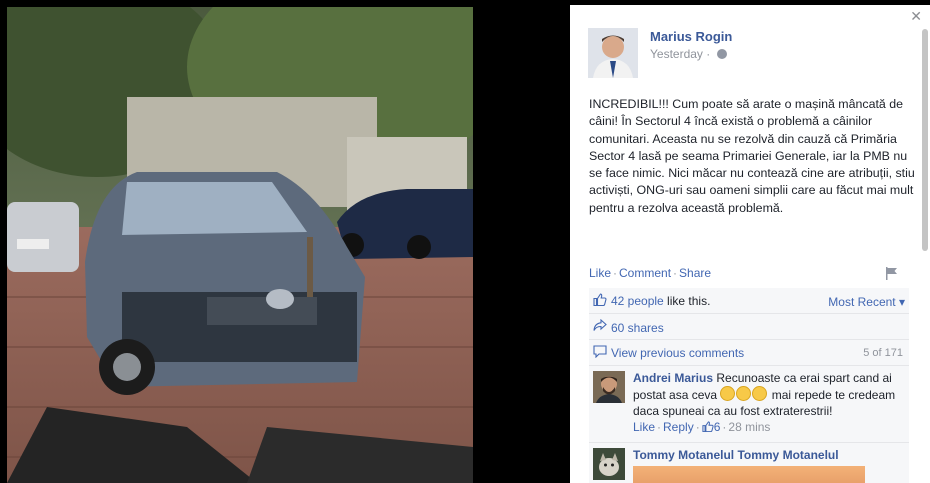  Describe the element at coordinates (749, 301) in the screenshot. I see `likes-row: 42 people like this. Most Recent ▾` at that location.